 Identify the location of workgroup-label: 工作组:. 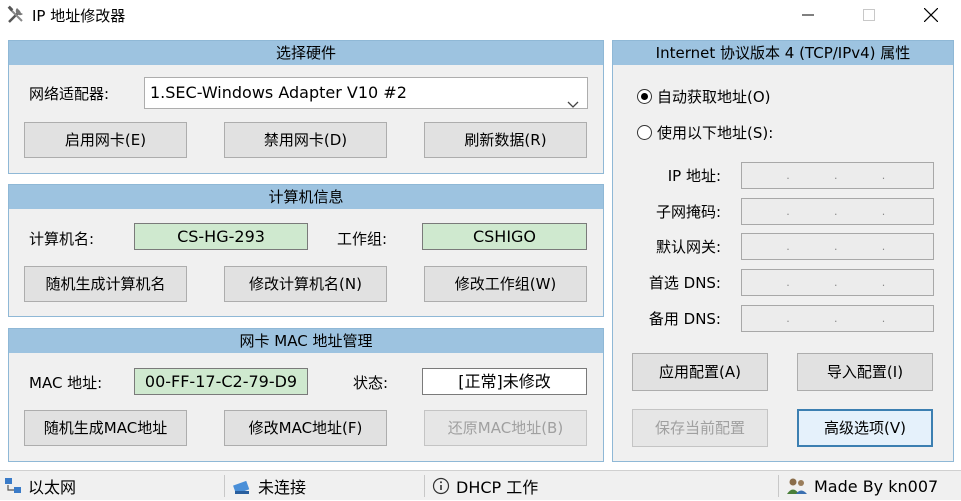
(362, 239).